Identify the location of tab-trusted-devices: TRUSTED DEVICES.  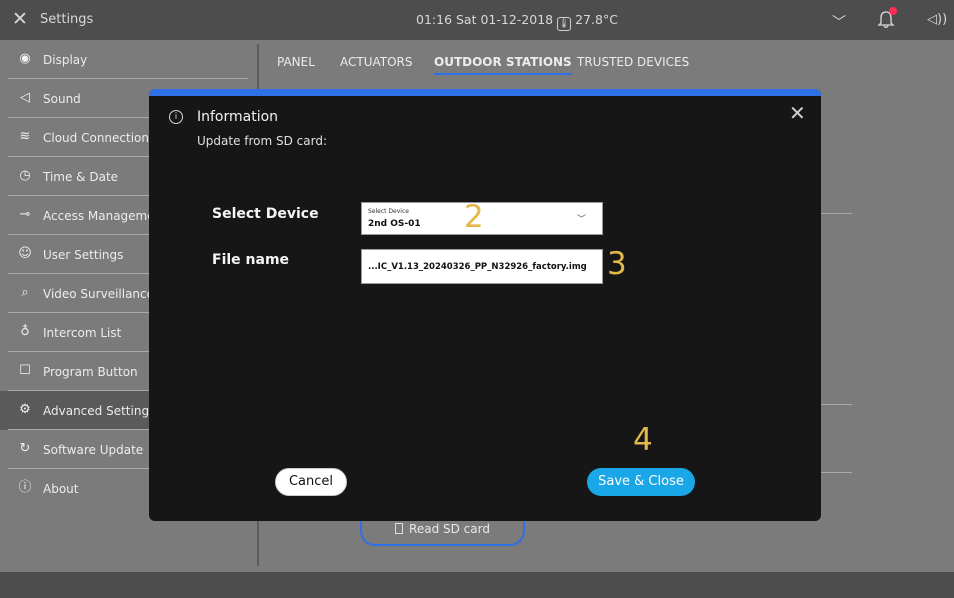
(633, 62).